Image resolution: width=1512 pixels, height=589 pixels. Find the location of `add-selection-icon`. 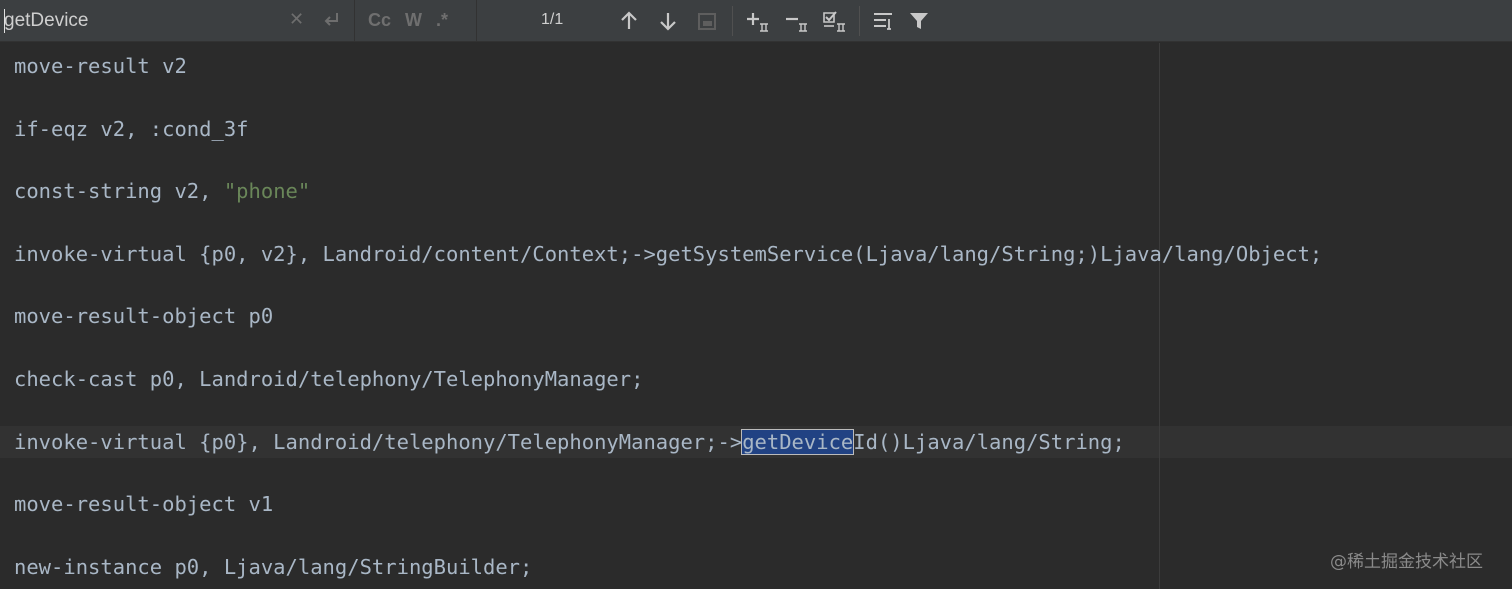

add-selection-icon is located at coordinates (758, 21).